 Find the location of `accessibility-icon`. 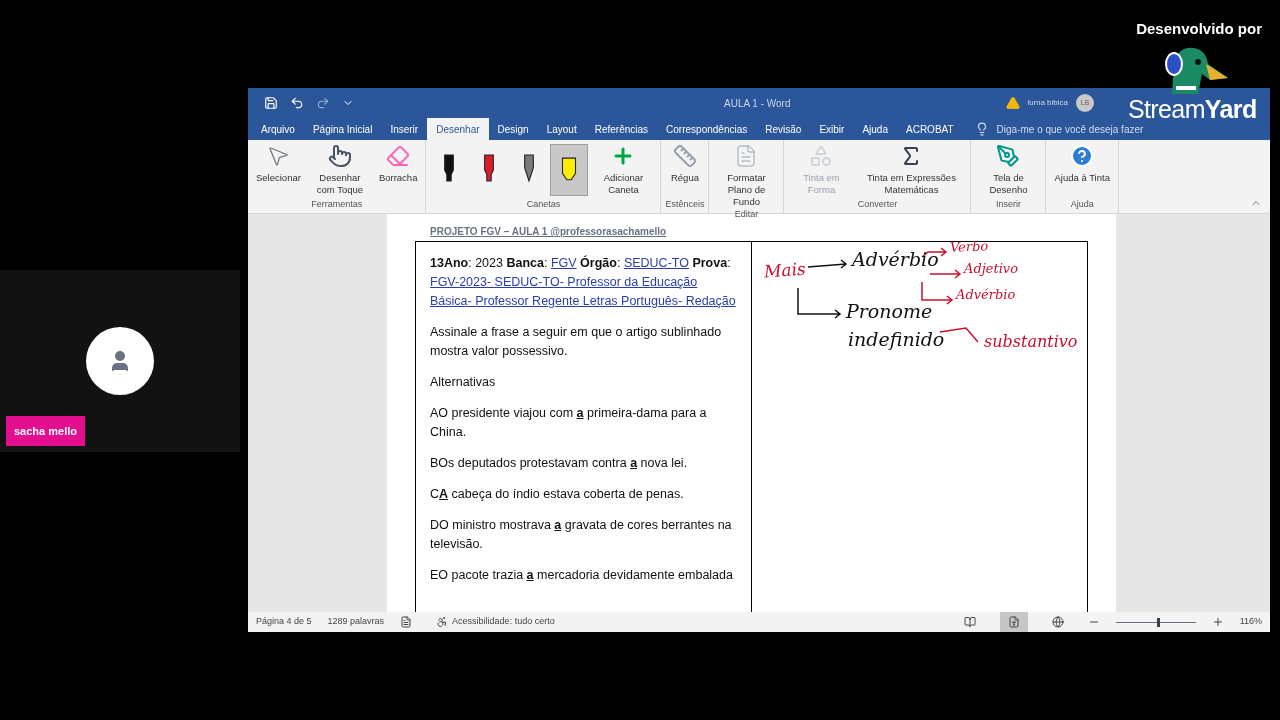

accessibility-icon is located at coordinates (442, 622).